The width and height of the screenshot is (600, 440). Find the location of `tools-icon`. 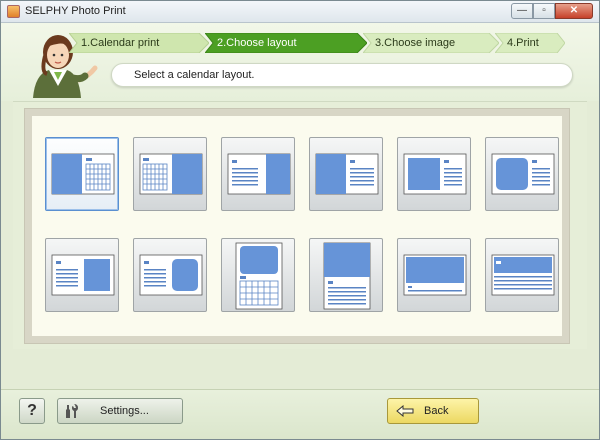

tools-icon is located at coordinates (72, 411).